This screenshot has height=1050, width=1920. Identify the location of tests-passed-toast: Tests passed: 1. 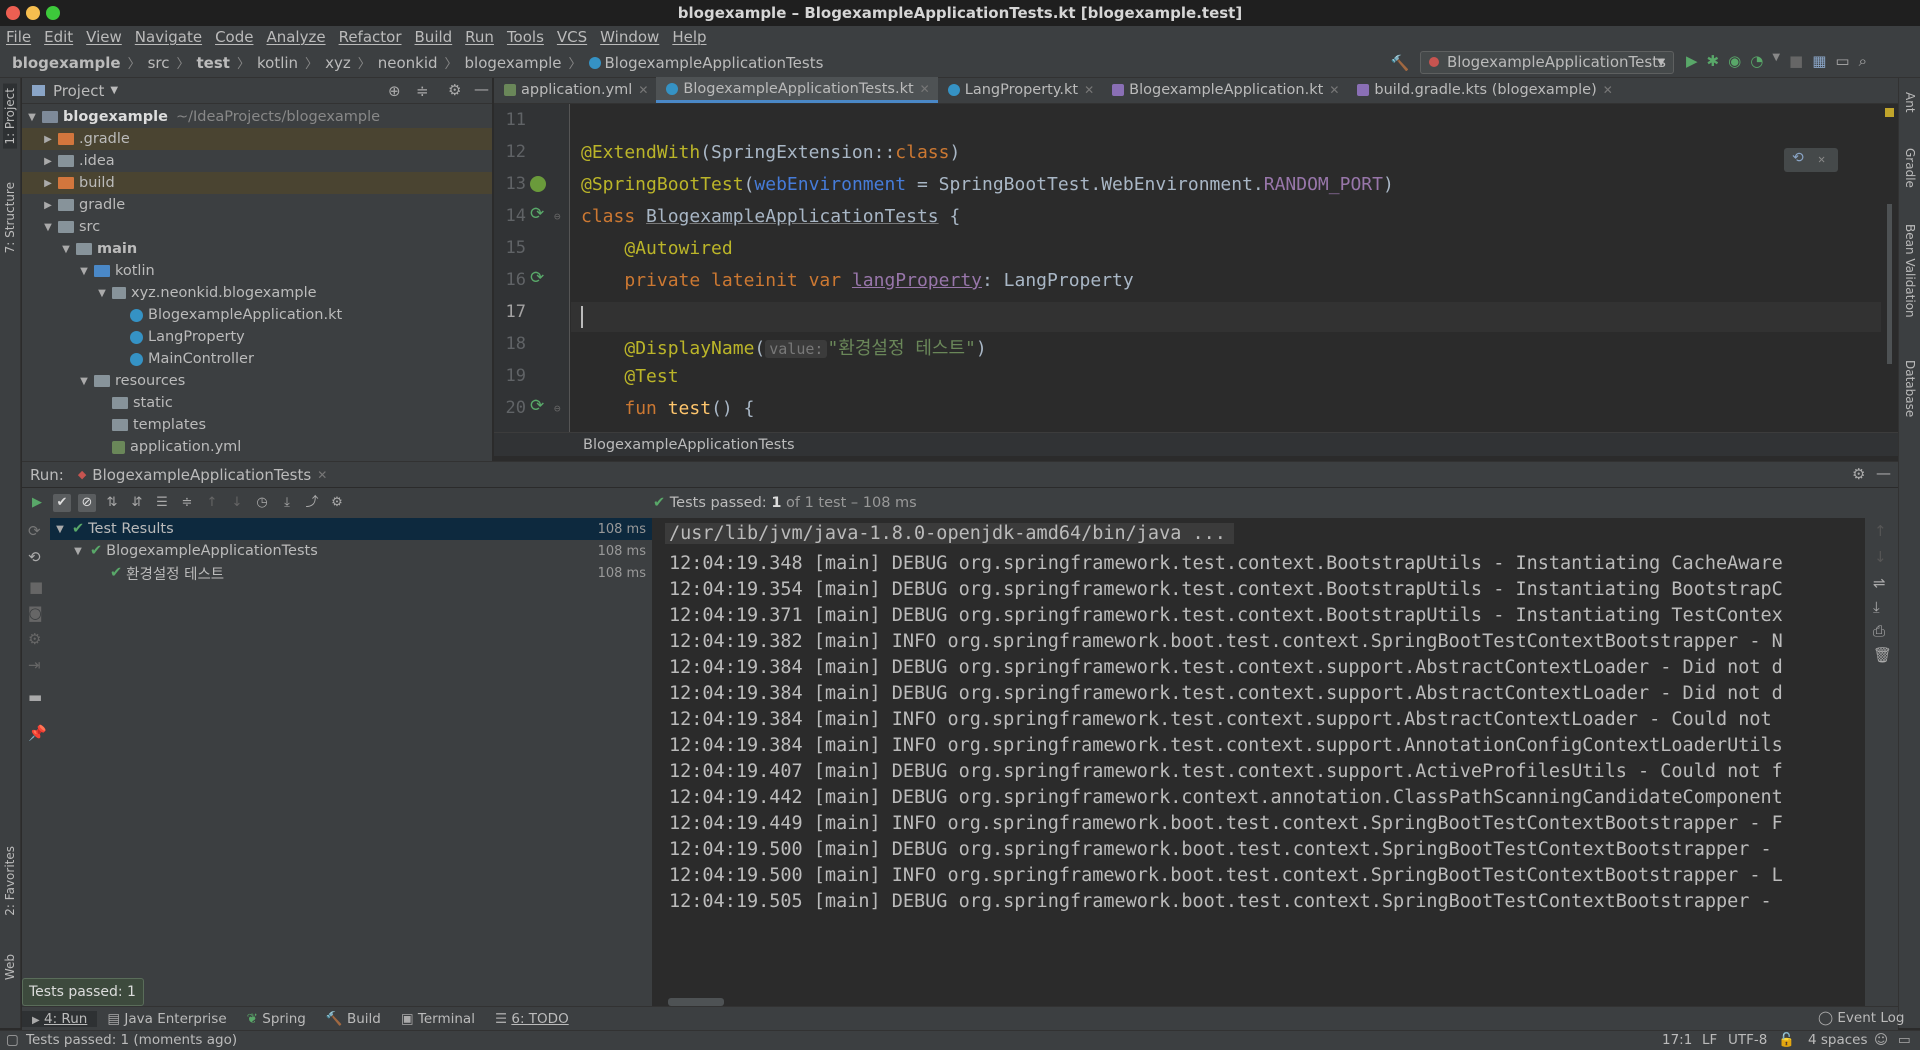
(83, 992).